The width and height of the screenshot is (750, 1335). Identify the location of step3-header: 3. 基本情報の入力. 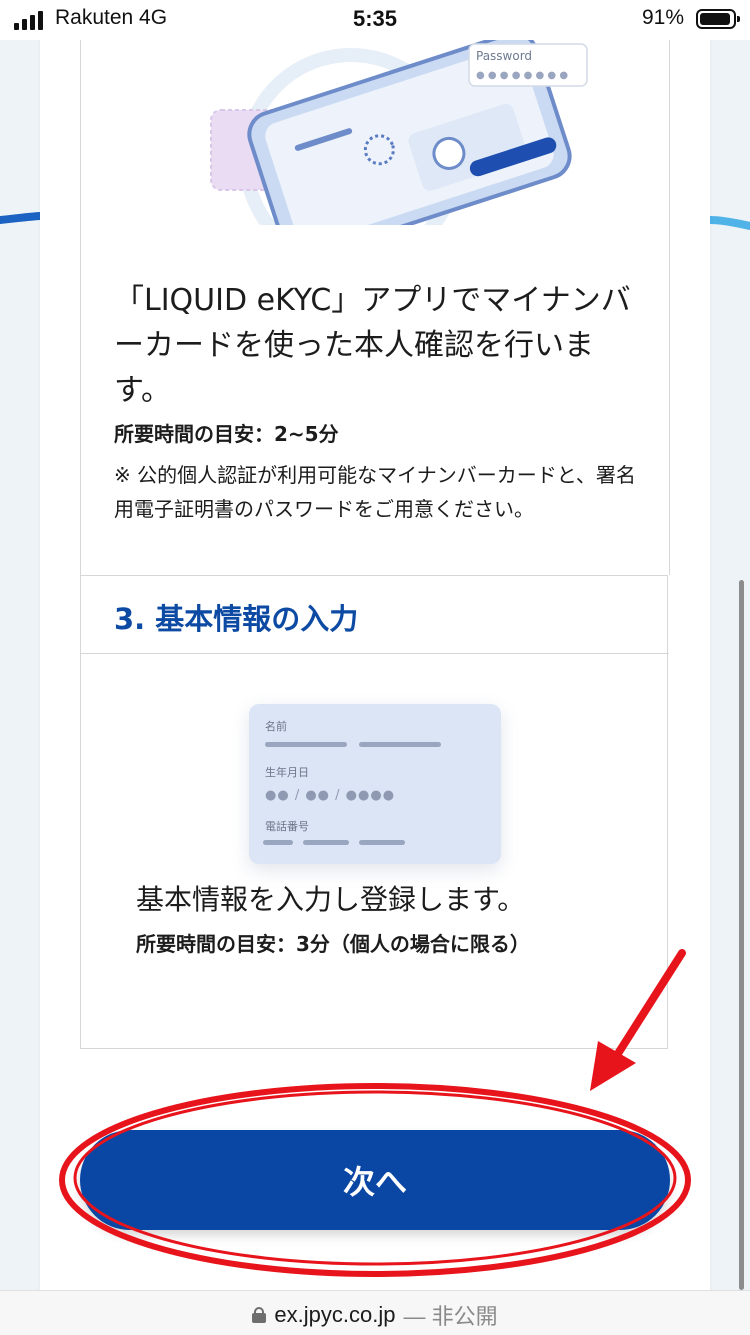
(375, 615).